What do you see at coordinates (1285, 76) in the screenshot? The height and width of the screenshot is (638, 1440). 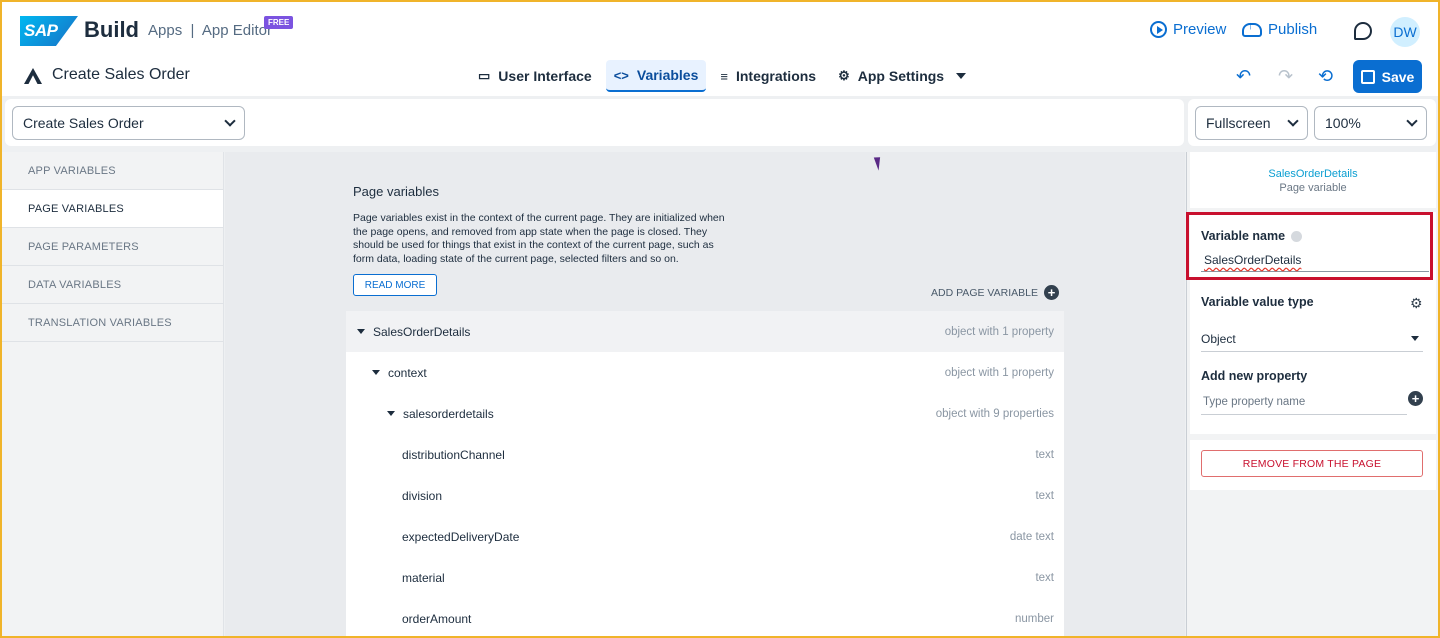 I see `redo-icon: ↷` at bounding box center [1285, 76].